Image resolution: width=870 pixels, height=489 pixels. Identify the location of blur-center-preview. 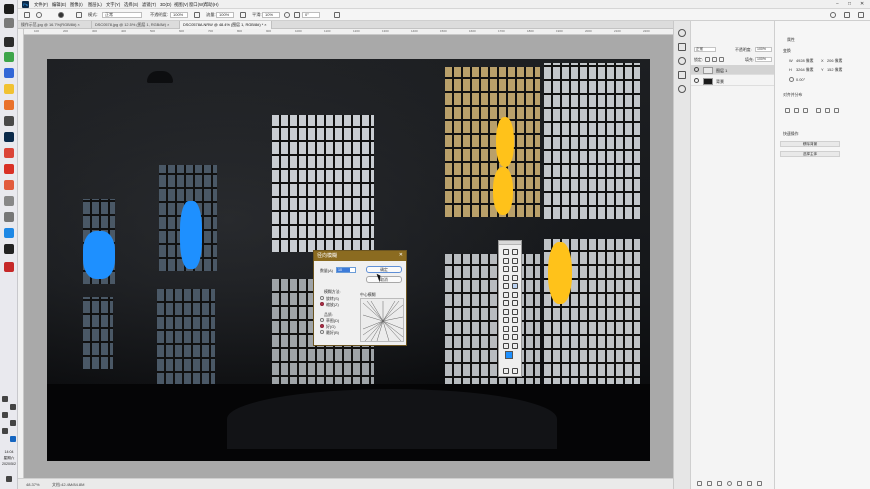
(382, 320).